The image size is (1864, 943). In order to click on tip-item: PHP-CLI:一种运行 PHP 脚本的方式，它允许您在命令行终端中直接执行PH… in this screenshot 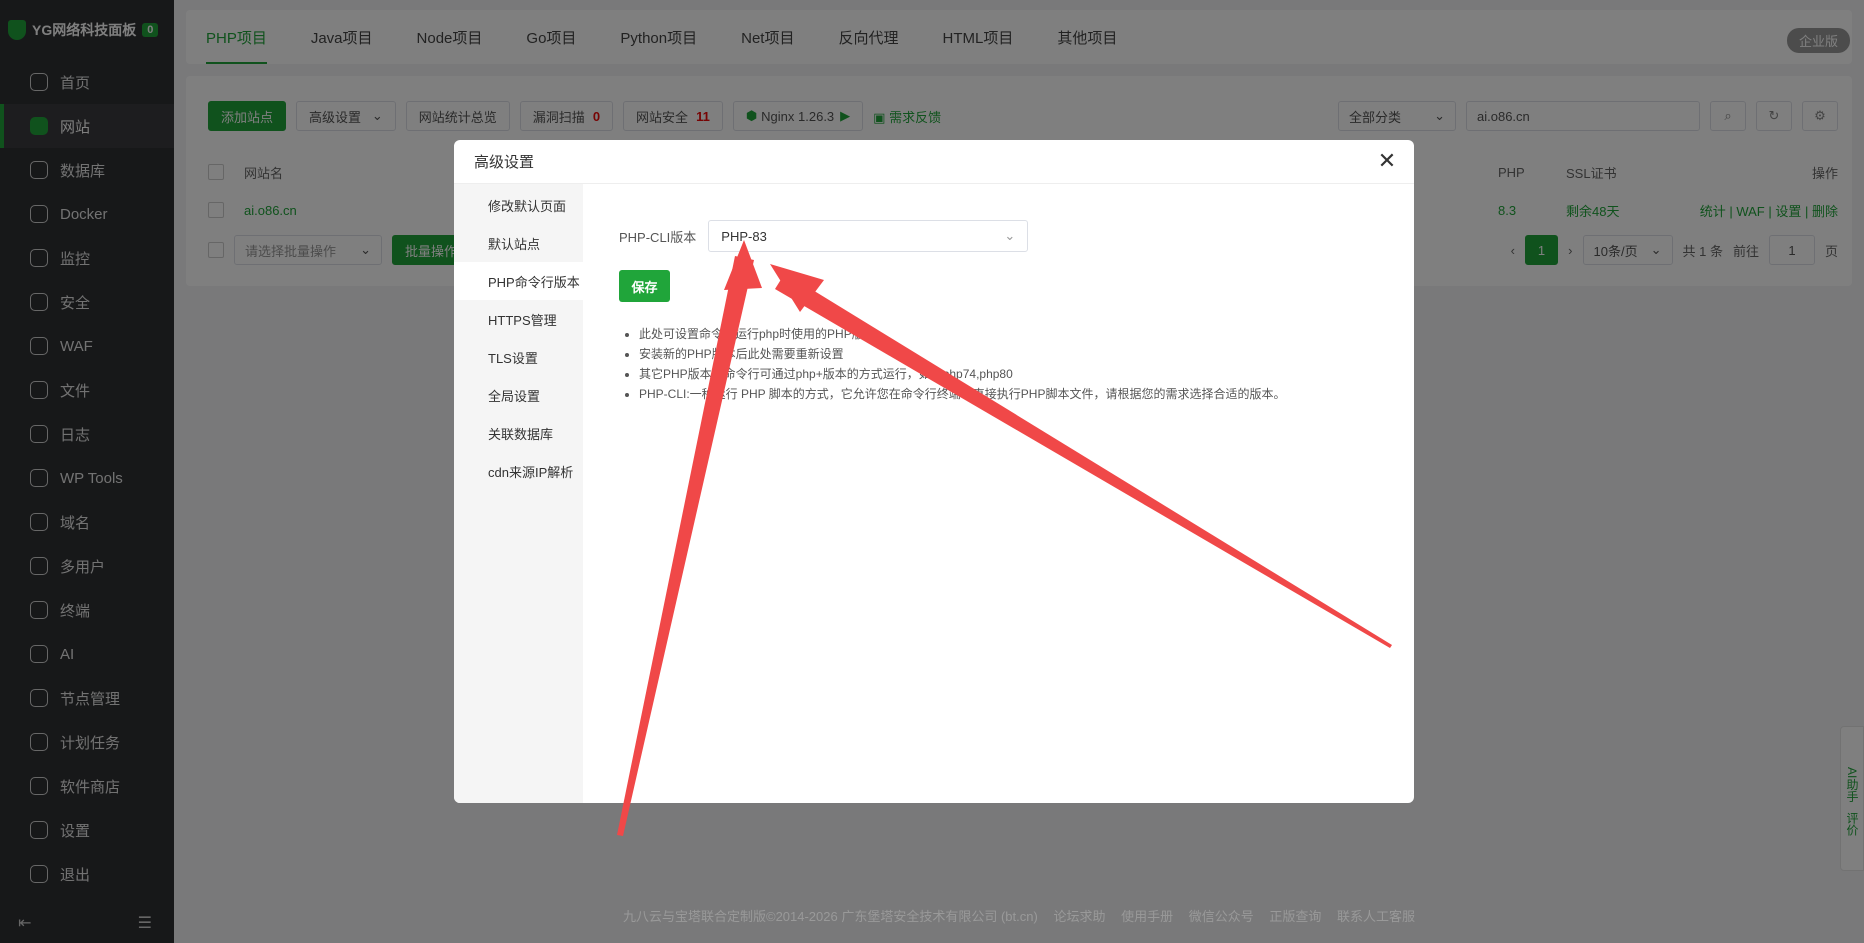, I will do `click(1026, 394)`.